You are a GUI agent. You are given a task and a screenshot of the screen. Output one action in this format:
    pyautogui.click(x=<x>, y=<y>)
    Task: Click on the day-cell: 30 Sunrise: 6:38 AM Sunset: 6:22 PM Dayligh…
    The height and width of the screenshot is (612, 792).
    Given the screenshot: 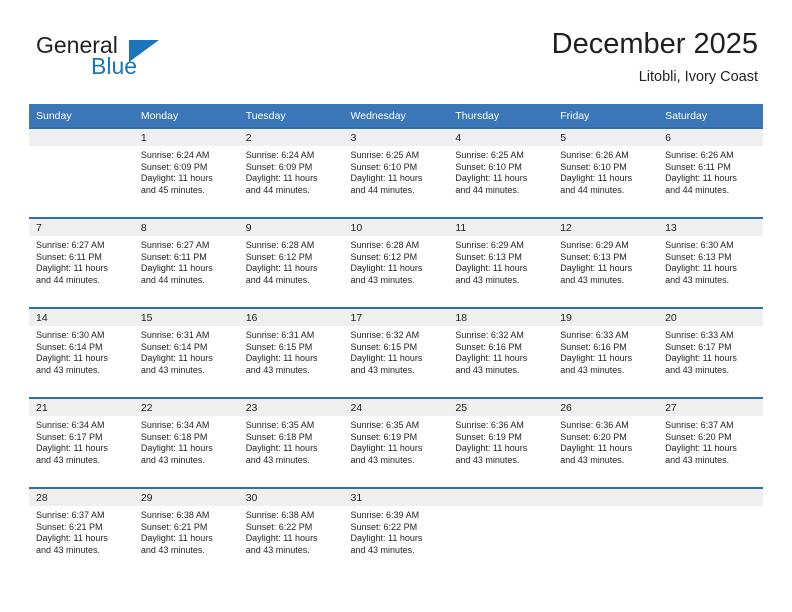 What is the action you would take?
    pyautogui.click(x=291, y=532)
    